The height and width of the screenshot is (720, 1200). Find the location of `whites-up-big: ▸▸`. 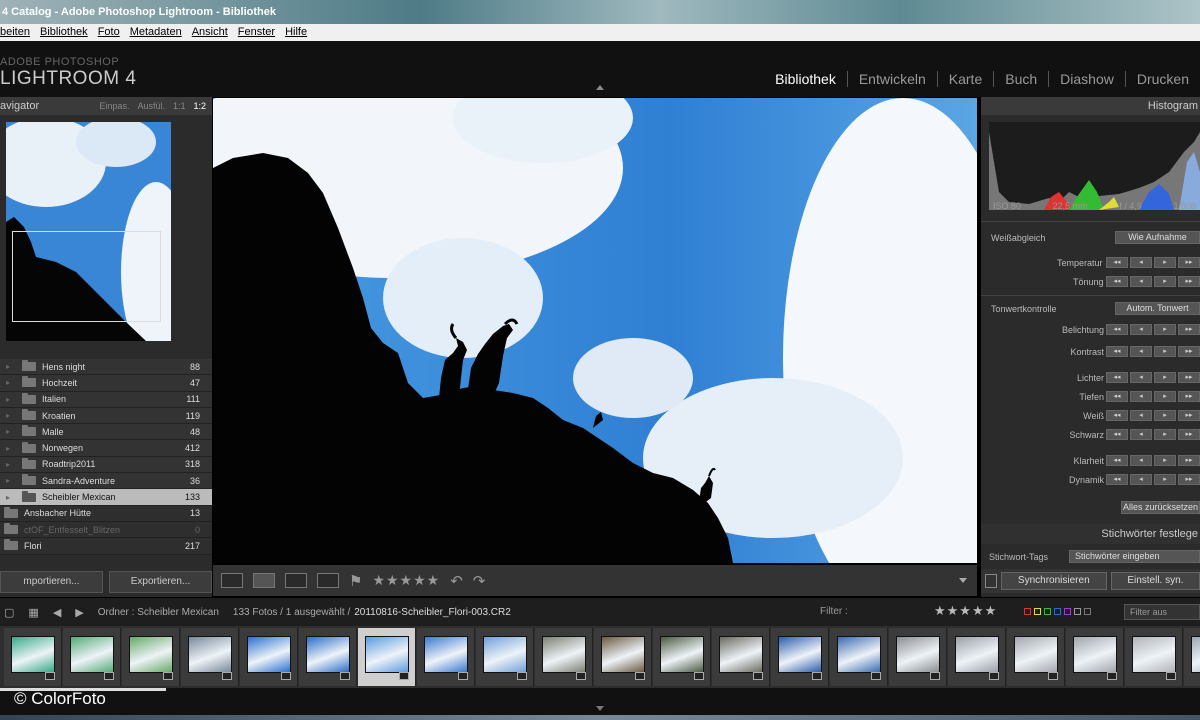

whites-up-big: ▸▸ is located at coordinates (1189, 415).